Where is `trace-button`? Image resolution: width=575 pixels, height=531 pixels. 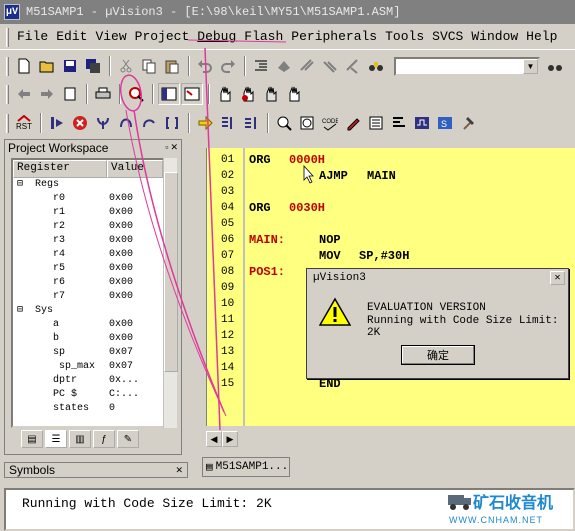 trace-button is located at coordinates (228, 123).